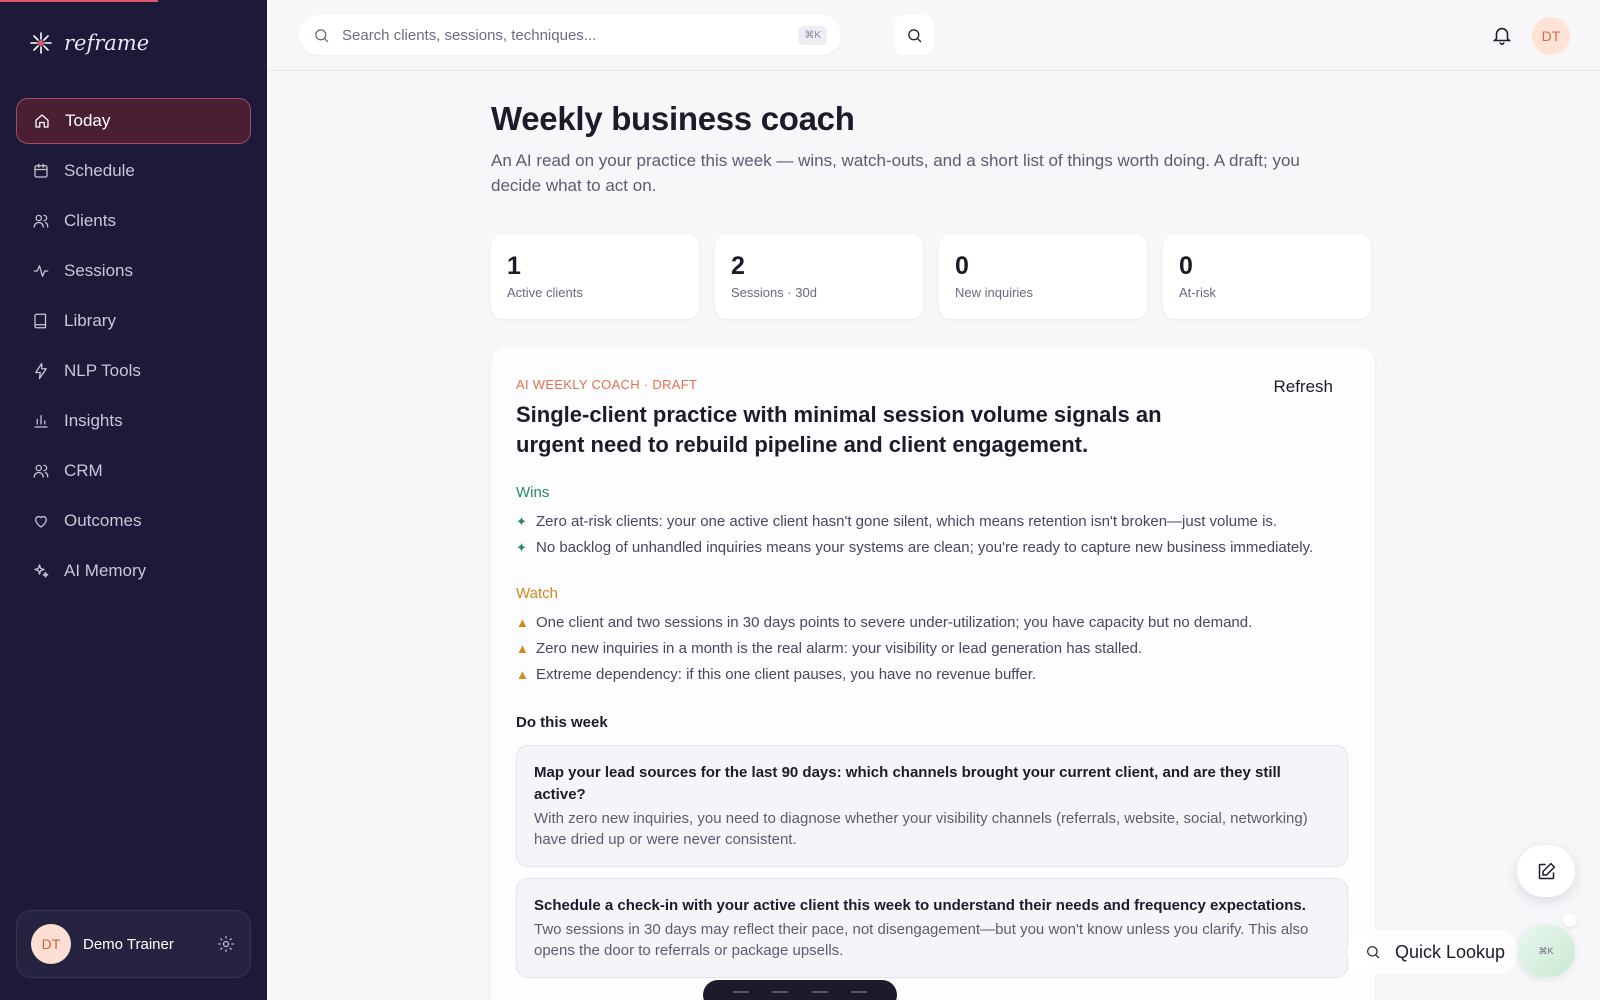 The width and height of the screenshot is (1600, 1000). I want to click on gear-icon, so click(226, 944).